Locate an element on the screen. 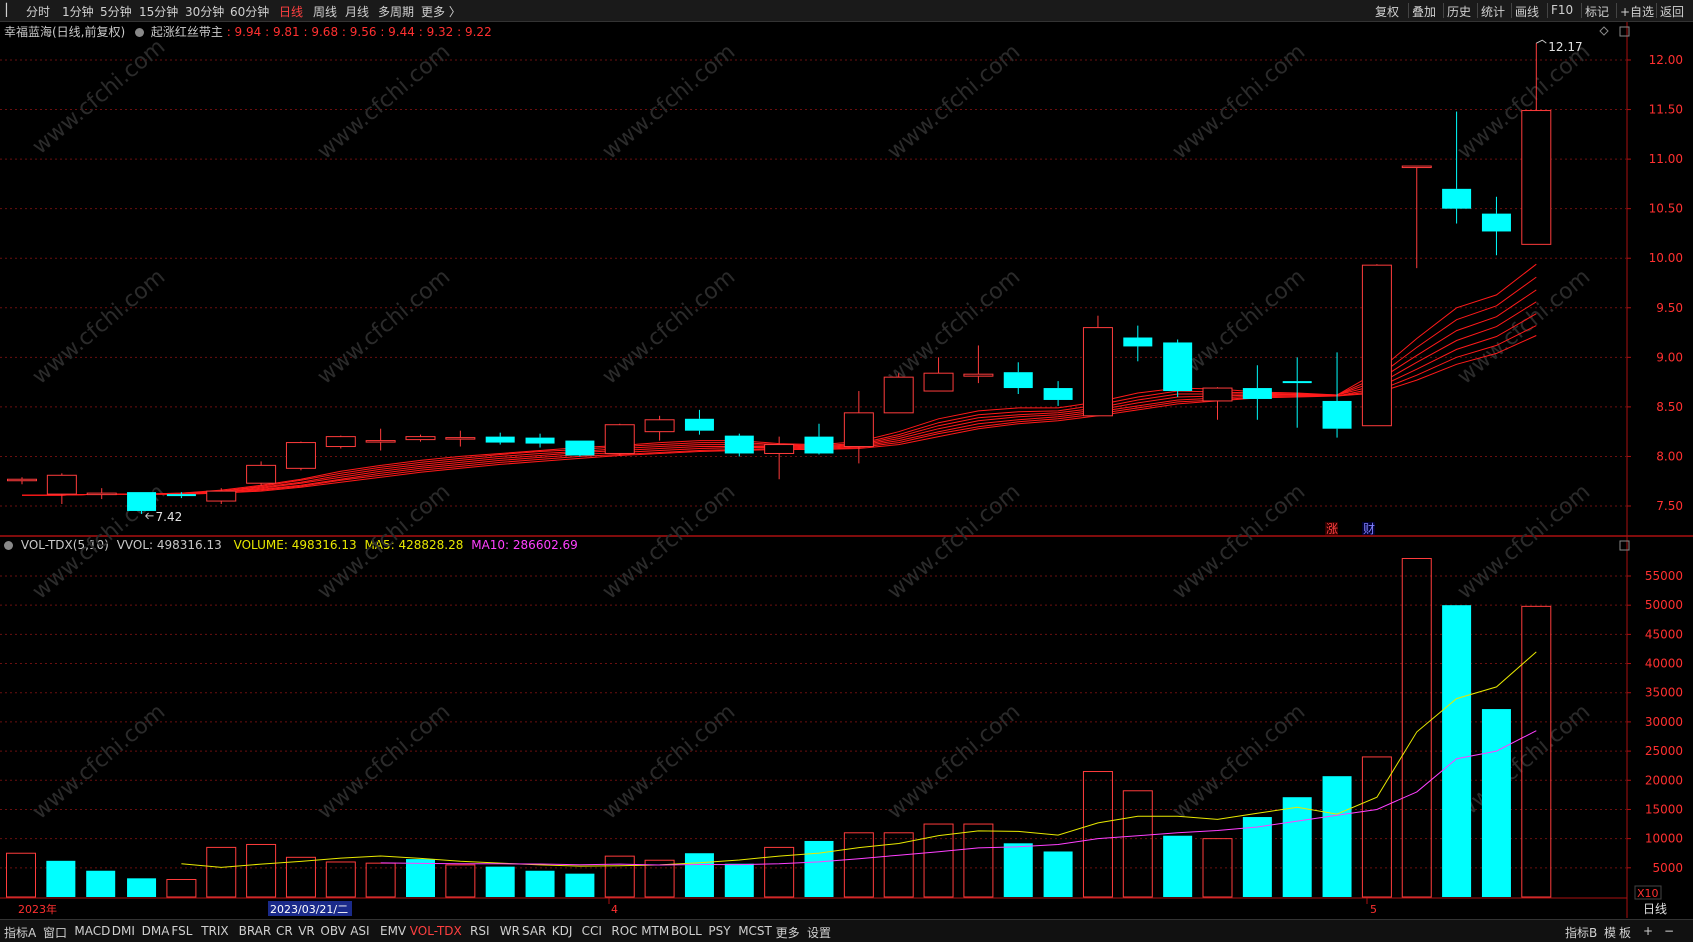 The image size is (1693, 942). indicator-tab-3: DMI is located at coordinates (123, 931).